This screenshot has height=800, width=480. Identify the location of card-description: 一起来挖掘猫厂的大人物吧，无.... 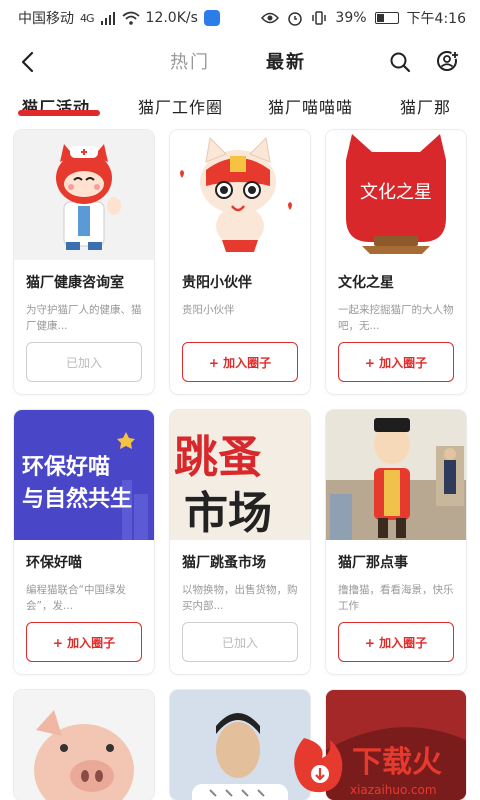
(396, 318).